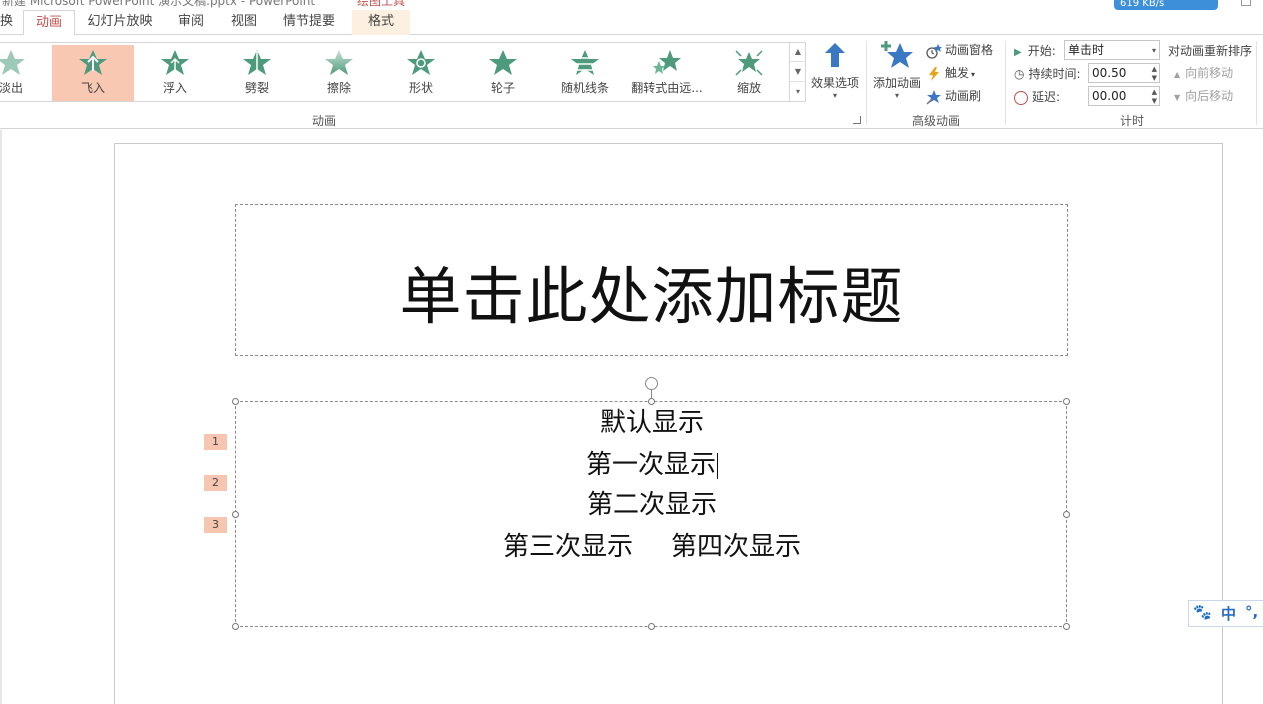 The width and height of the screenshot is (1263, 704). Describe the element at coordinates (339, 73) in the screenshot. I see `animation-wipe: 擦除` at that location.